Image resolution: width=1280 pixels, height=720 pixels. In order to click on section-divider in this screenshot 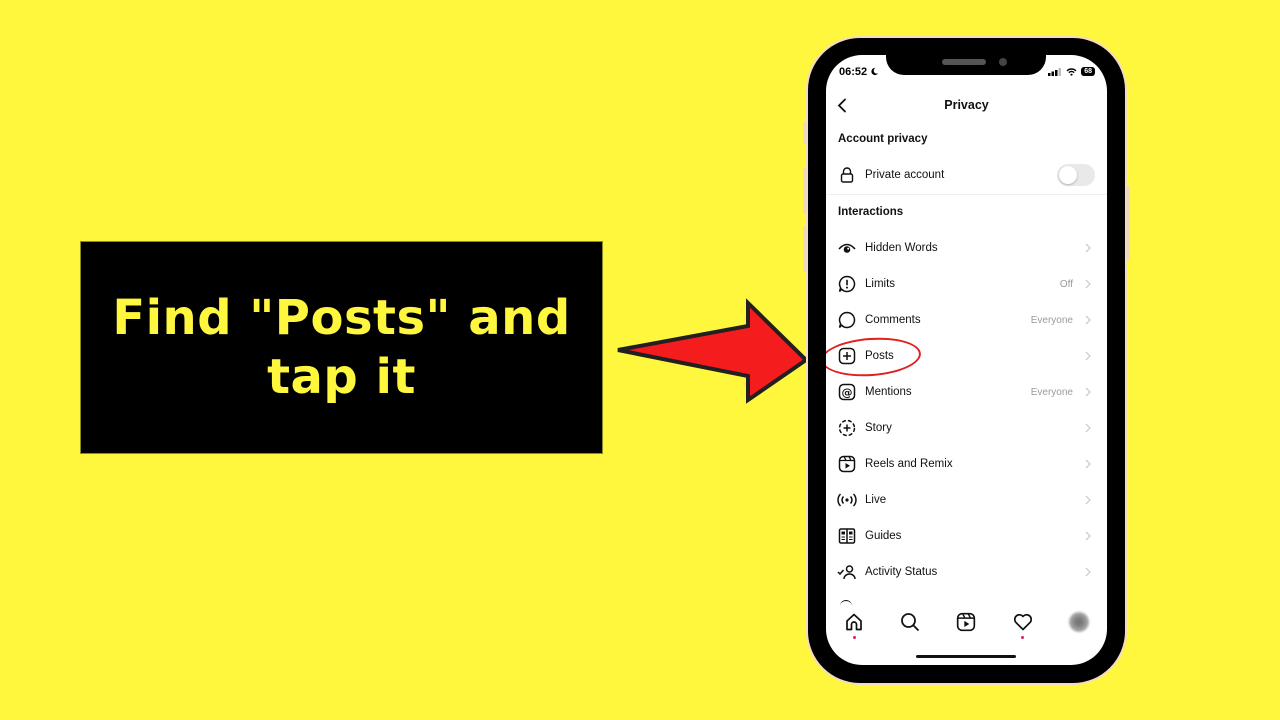, I will do `click(966, 194)`.